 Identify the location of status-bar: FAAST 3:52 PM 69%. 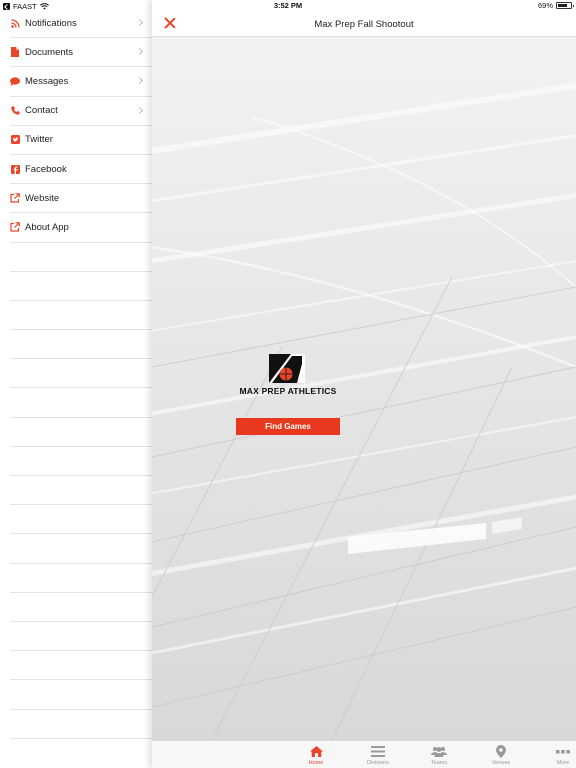
(288, 6).